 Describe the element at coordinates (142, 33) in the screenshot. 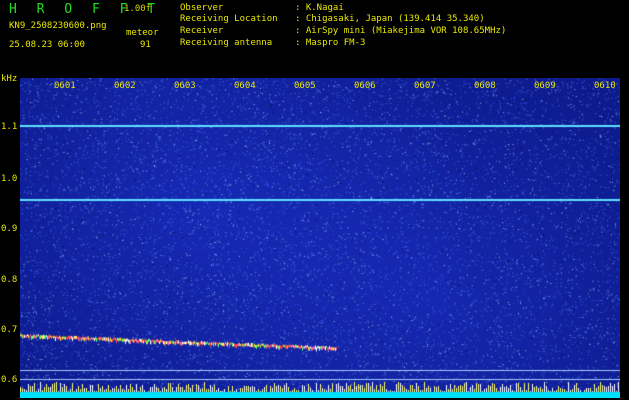

I see `meteor-label: meteor` at that location.